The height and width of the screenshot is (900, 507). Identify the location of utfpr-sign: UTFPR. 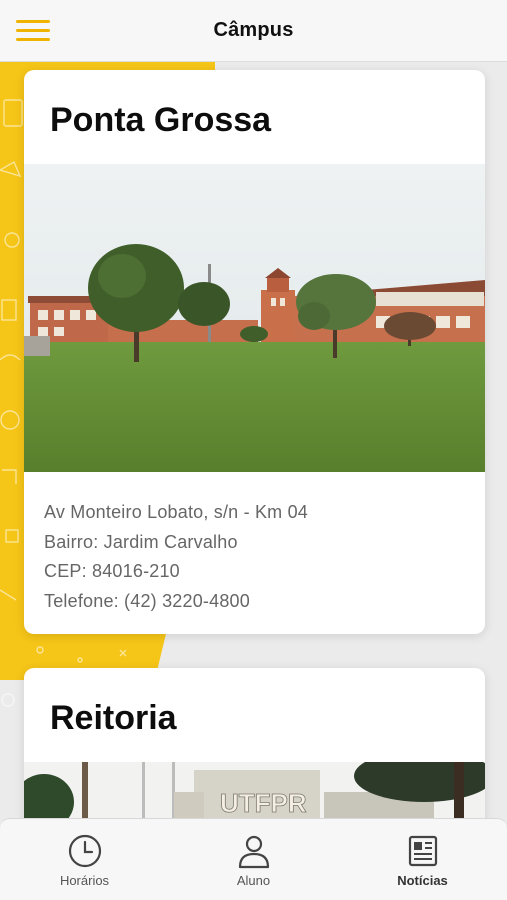
(263, 803).